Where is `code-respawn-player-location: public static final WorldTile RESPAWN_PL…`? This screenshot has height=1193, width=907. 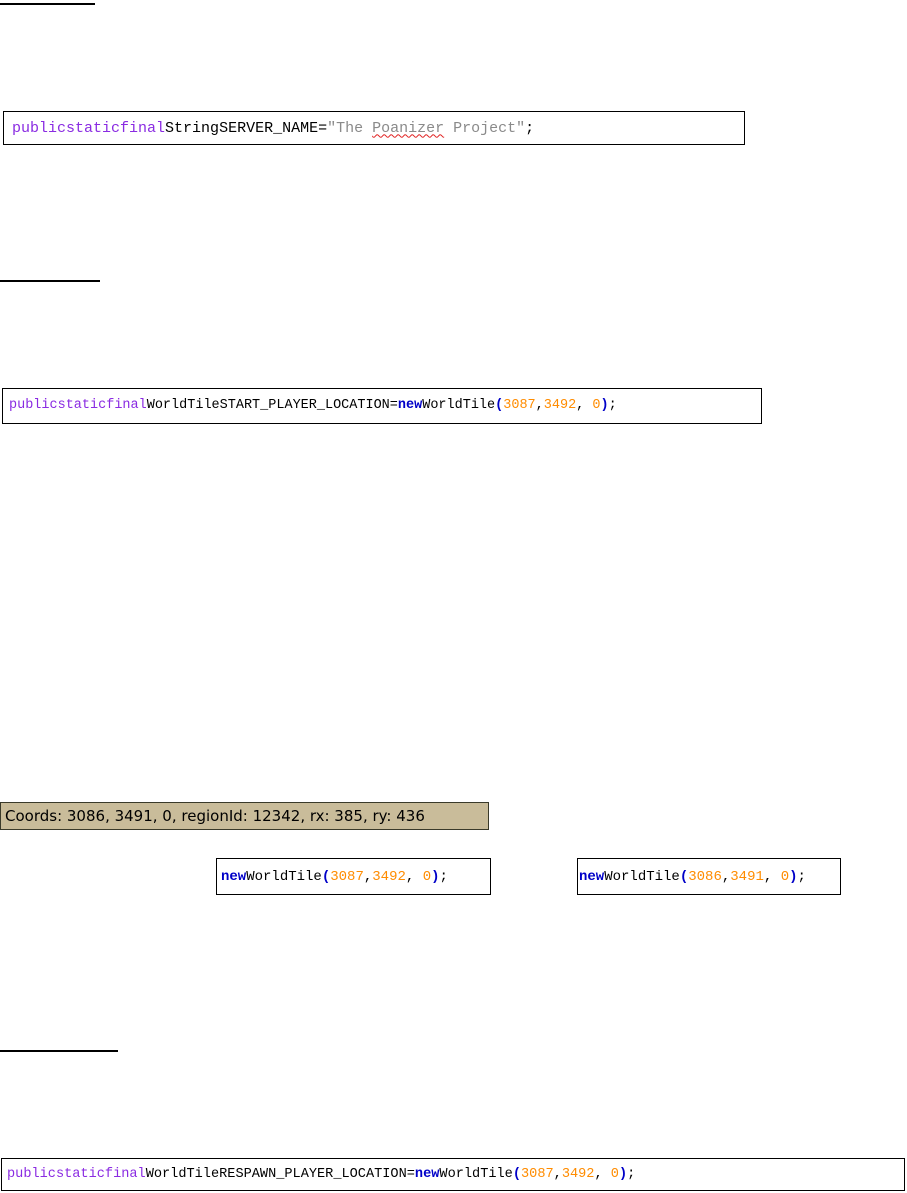 code-respawn-player-location: public static final WorldTile RESPAWN_PL… is located at coordinates (453, 1174).